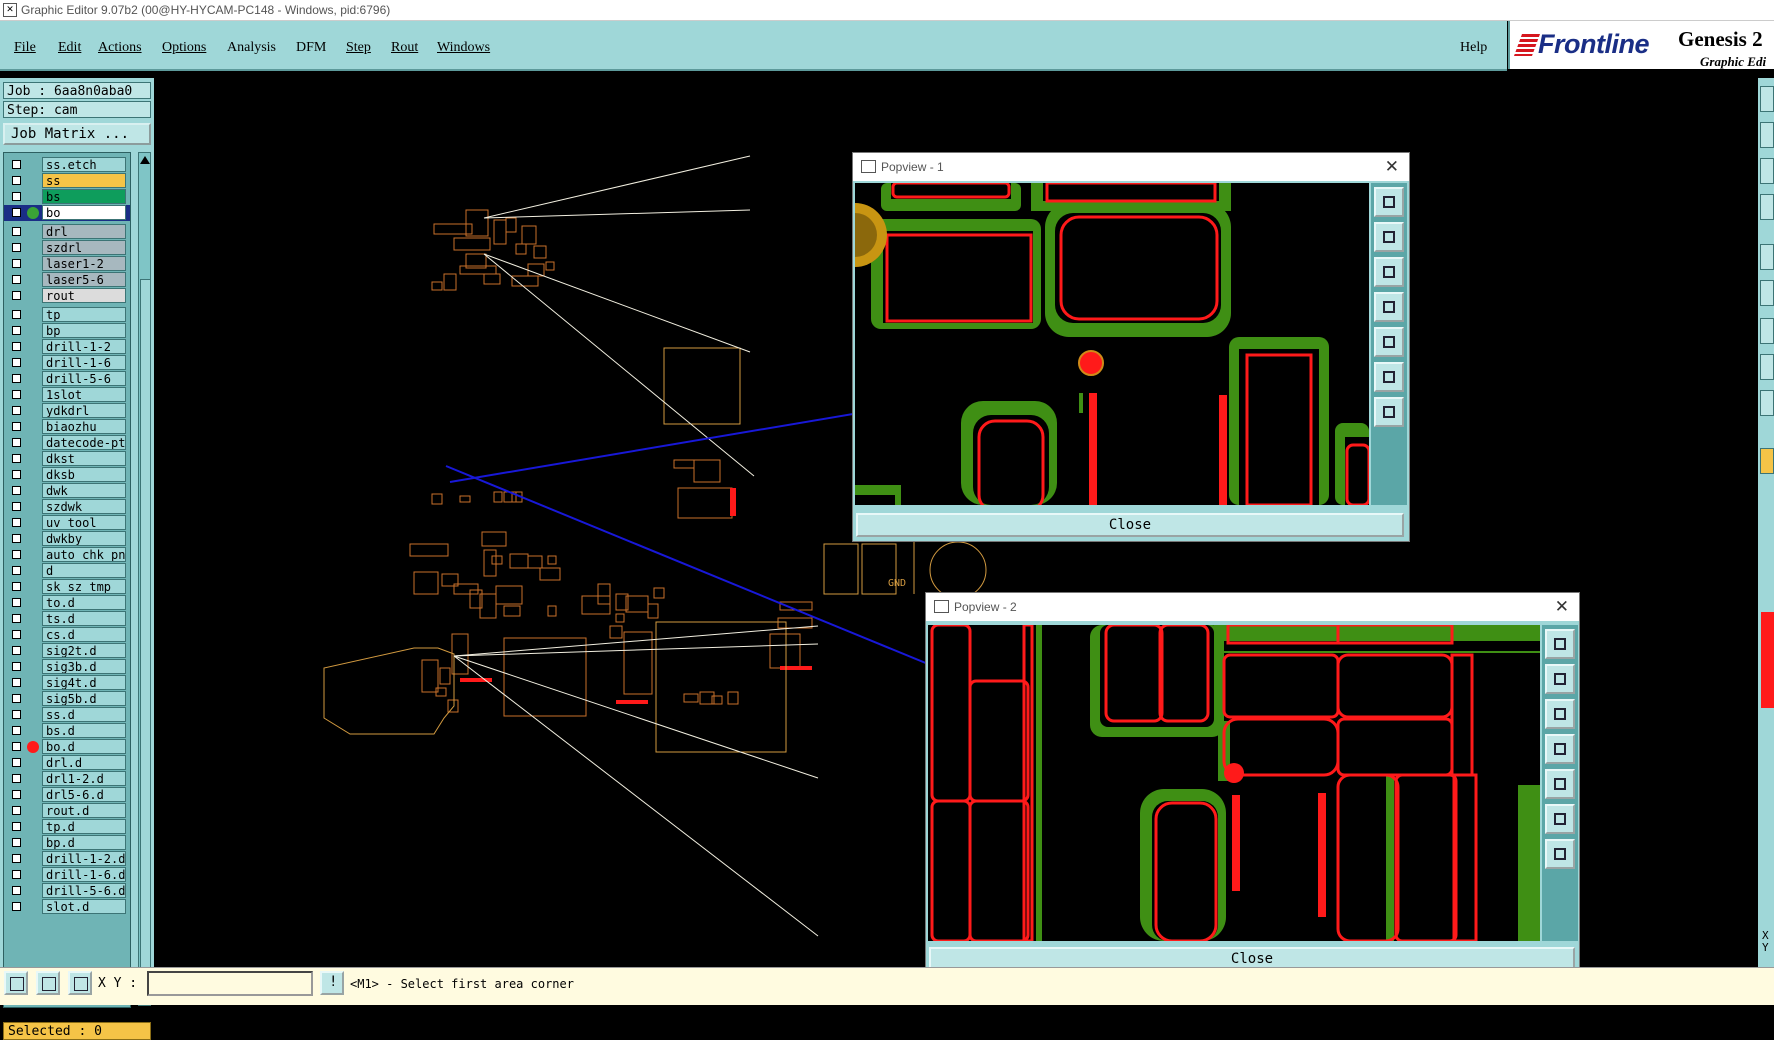 This screenshot has height=1040, width=1774. What do you see at coordinates (67, 619) in the screenshot?
I see `layer-row: ts.d` at bounding box center [67, 619].